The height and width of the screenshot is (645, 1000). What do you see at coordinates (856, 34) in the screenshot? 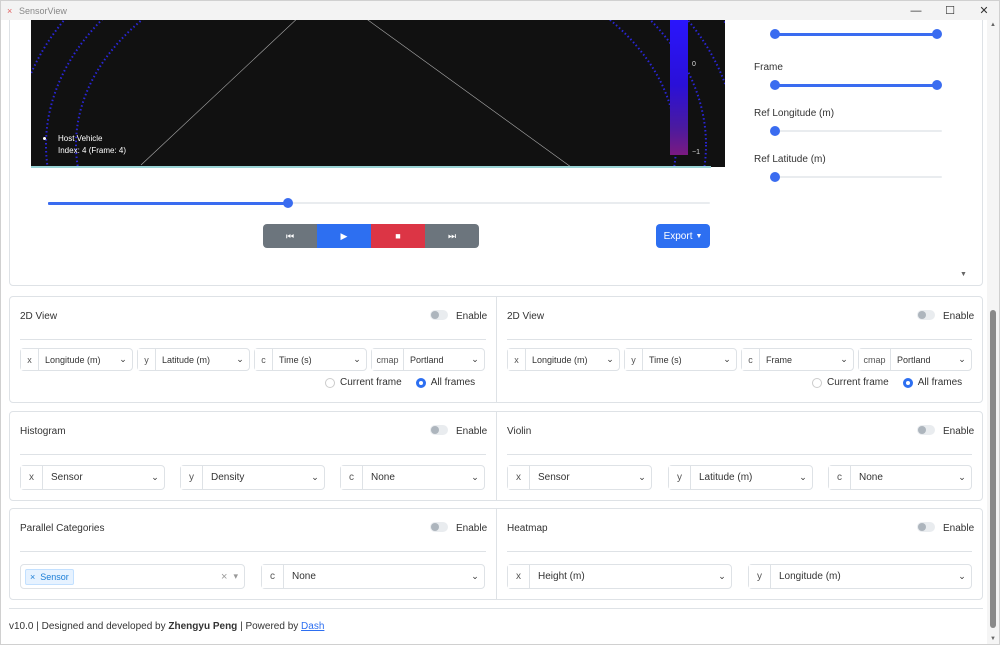
I see `top-range-slider` at bounding box center [856, 34].